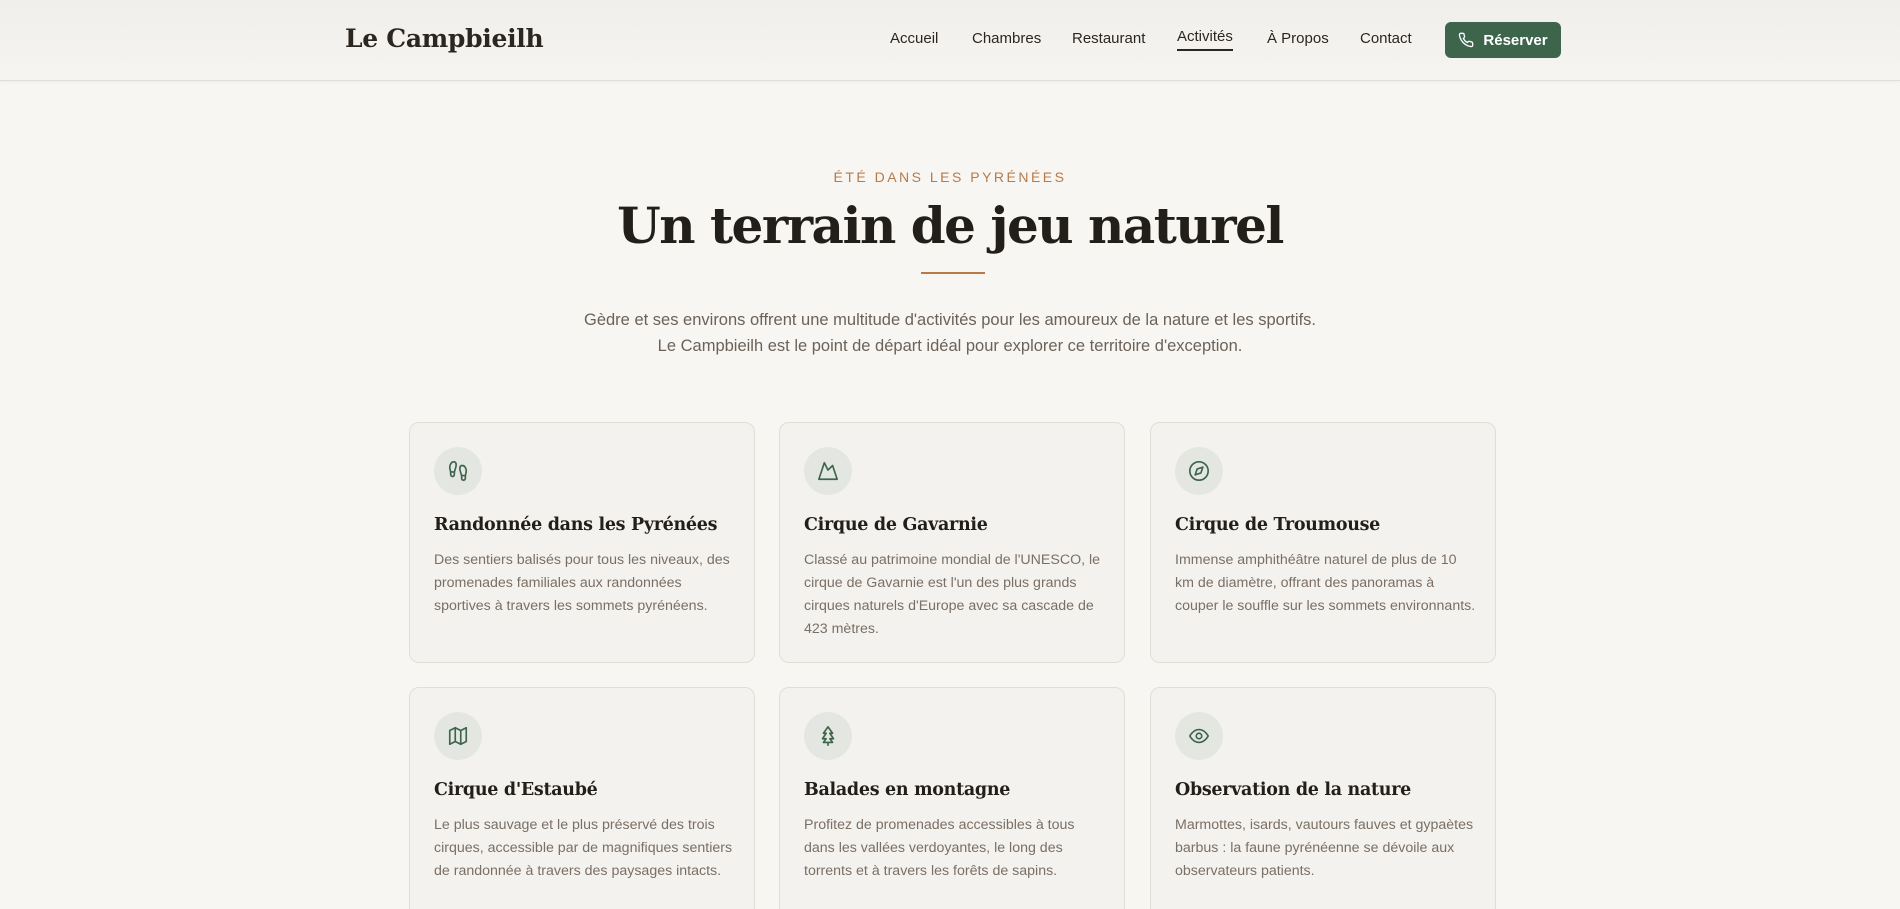 This screenshot has width=1900, height=909. Describe the element at coordinates (1515, 40) in the screenshot. I see `reserve-button-label: Réserver` at that location.